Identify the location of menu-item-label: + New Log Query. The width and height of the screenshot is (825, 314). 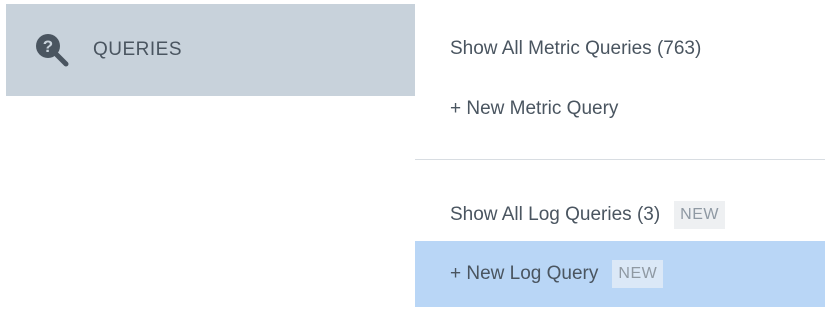
(524, 273).